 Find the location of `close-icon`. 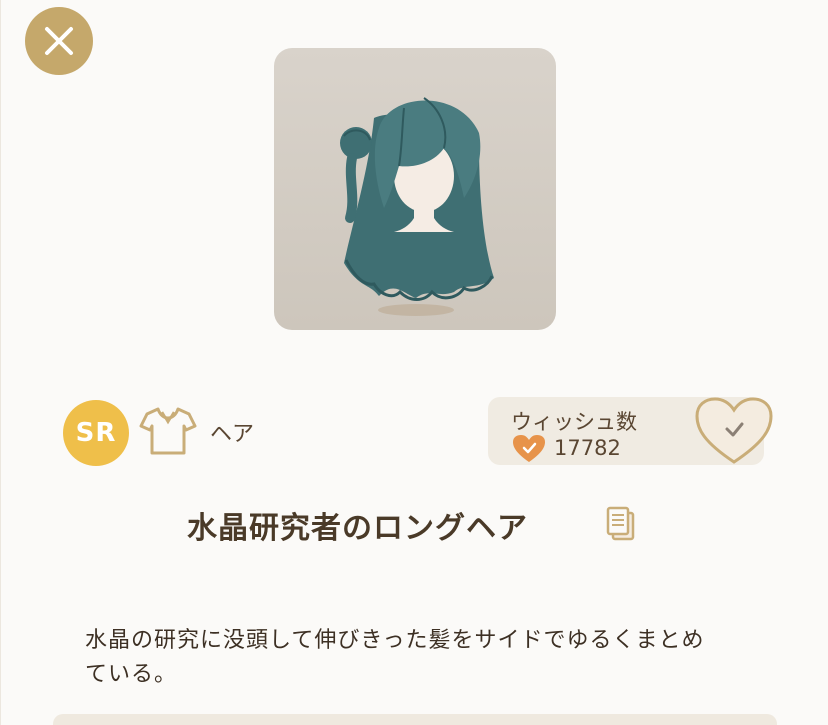

close-icon is located at coordinates (59, 41).